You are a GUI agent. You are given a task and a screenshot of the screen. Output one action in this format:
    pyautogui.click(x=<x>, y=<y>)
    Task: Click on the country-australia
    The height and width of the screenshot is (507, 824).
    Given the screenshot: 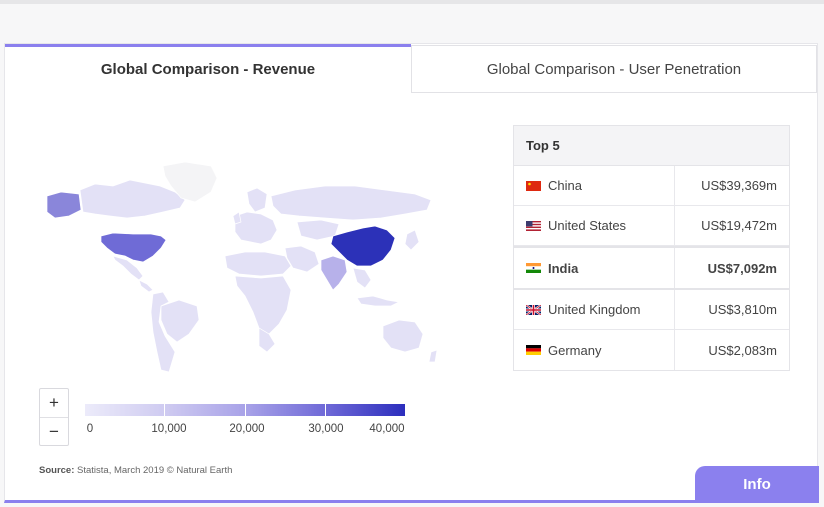 What is the action you would take?
    pyautogui.click(x=403, y=336)
    